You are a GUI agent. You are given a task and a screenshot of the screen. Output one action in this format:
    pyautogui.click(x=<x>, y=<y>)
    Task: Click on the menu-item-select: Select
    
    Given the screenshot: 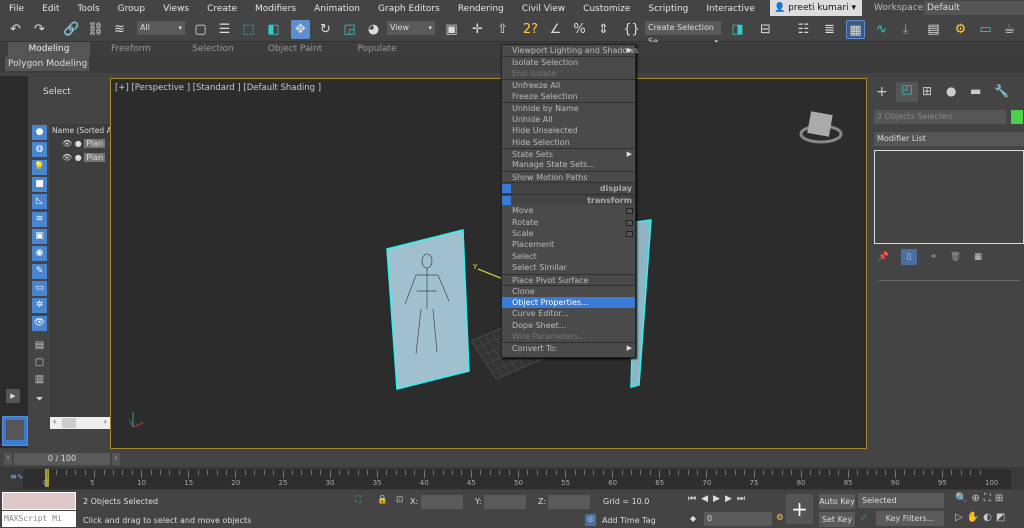 What is the action you would take?
    pyautogui.click(x=568, y=256)
    